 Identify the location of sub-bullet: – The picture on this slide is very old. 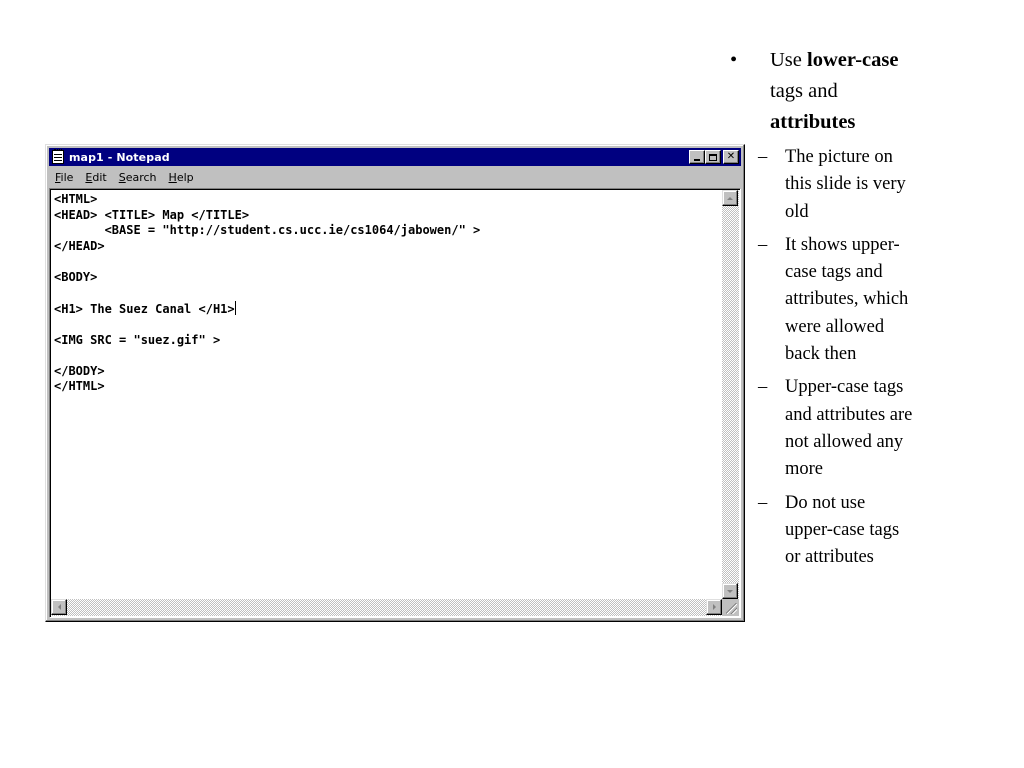
(875, 185).